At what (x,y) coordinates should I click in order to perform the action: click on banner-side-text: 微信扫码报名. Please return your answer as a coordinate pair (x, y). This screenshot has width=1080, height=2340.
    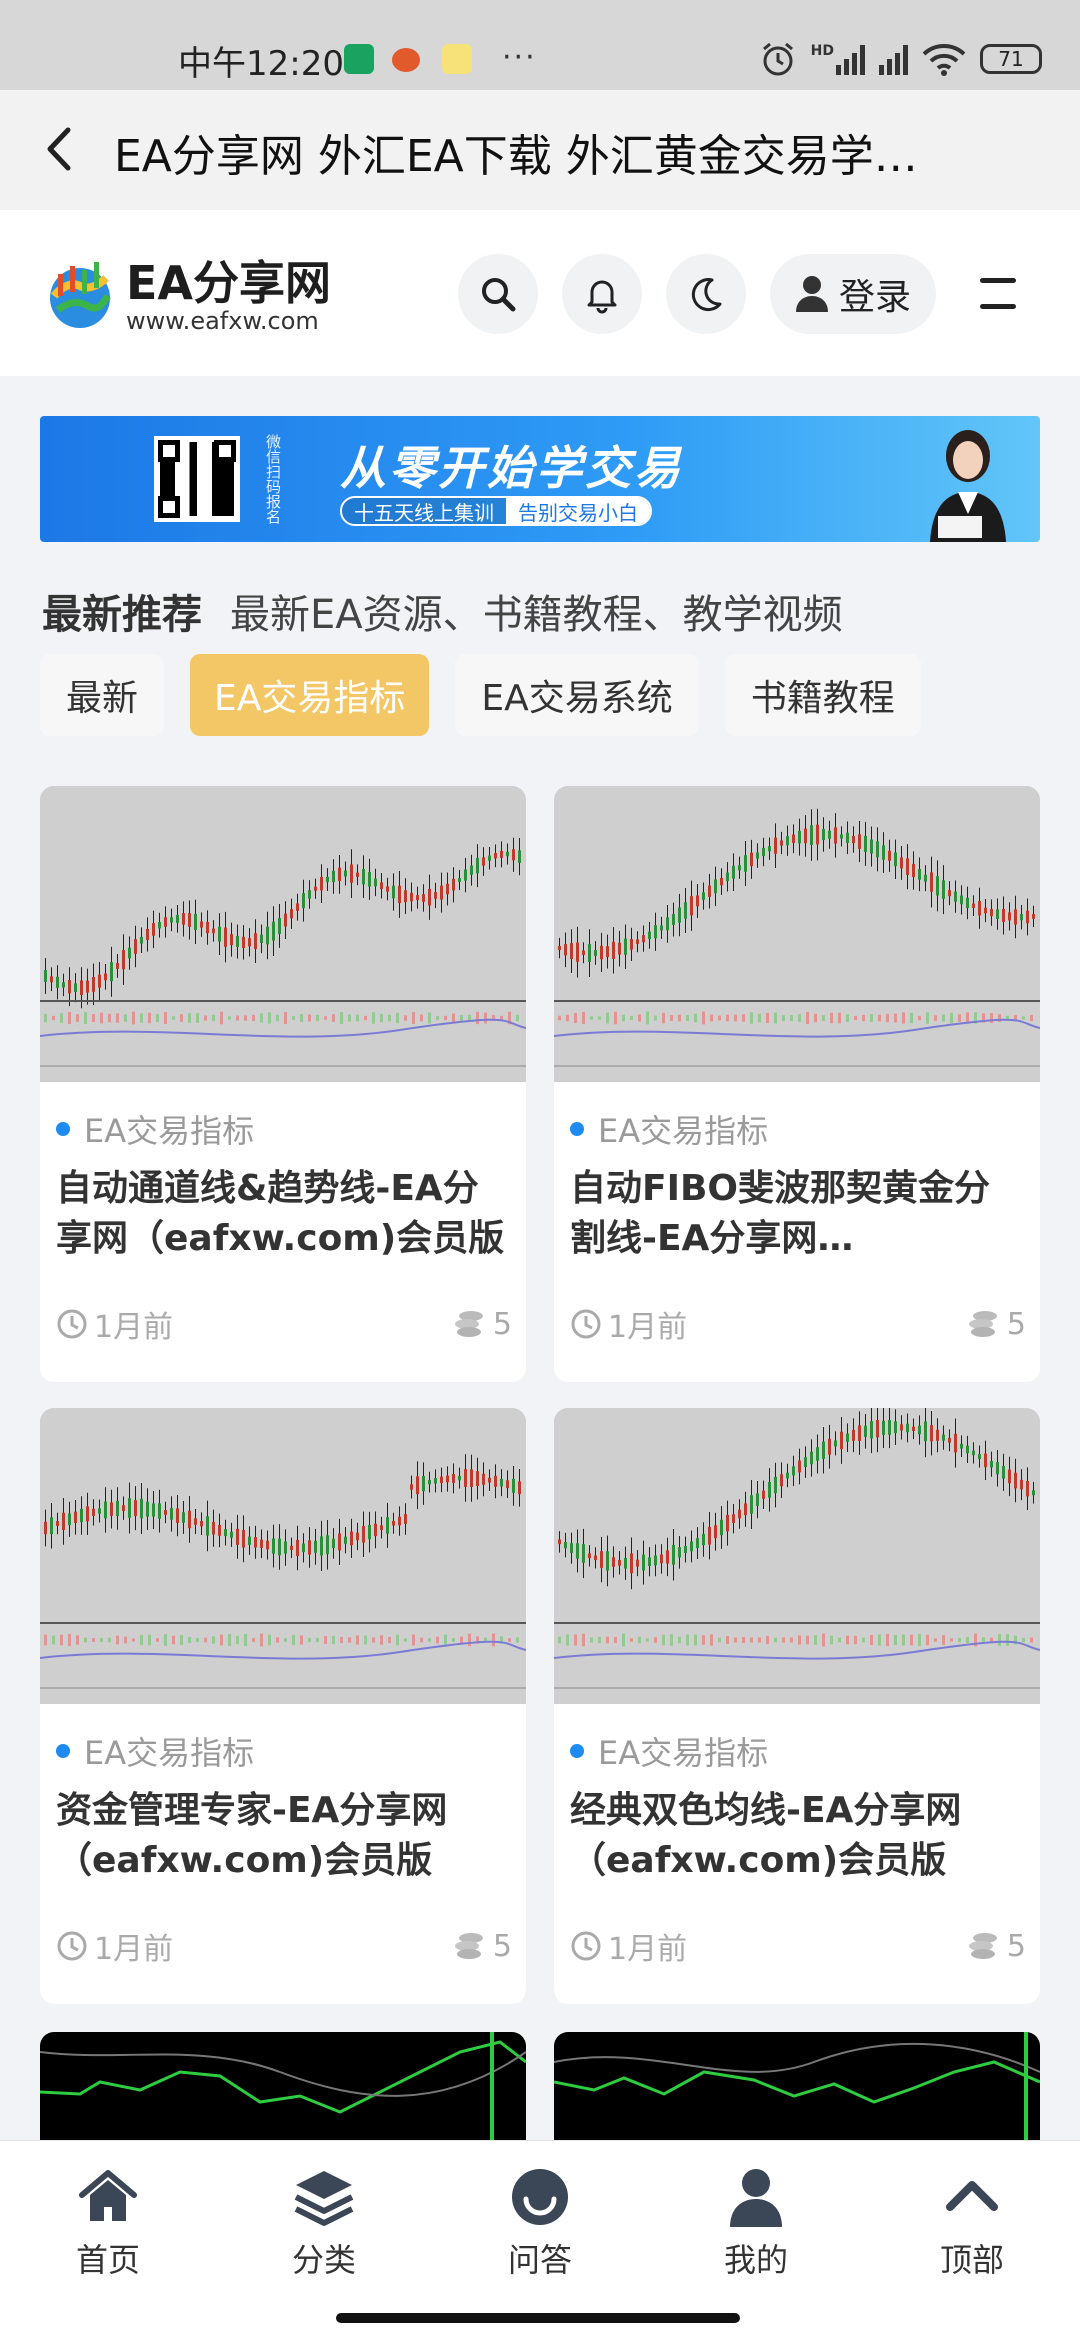
    Looking at the image, I should click on (273, 479).